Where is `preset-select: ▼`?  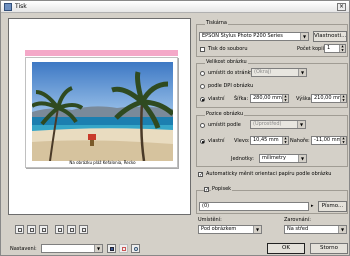
preset-select: ▼ is located at coordinates (72, 248).